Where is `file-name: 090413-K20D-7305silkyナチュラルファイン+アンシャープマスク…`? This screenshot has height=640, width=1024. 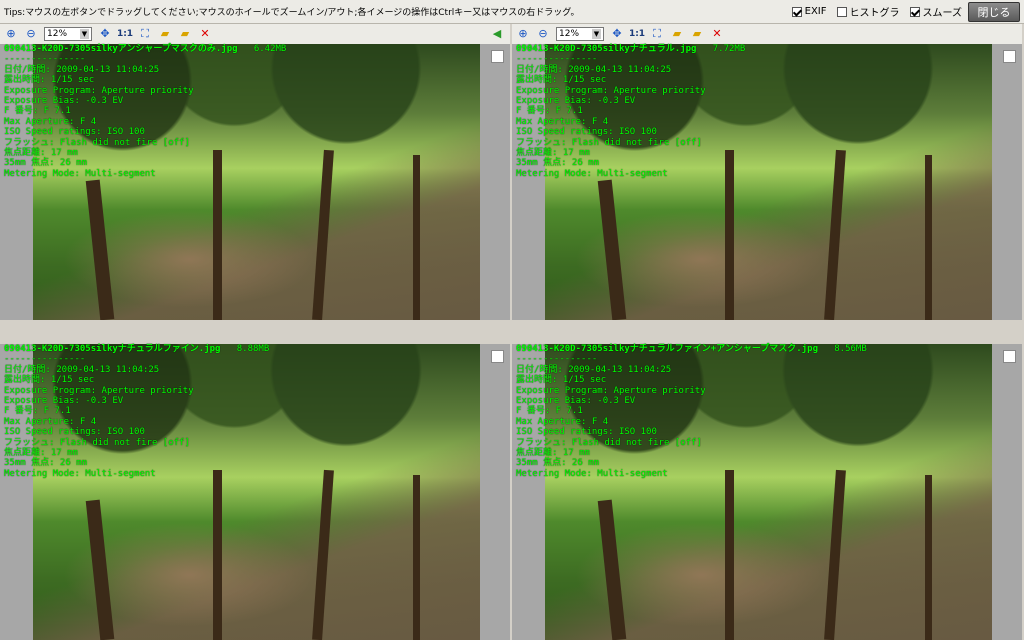
file-name: 090413-K20D-7305silkyナチュラルファイン+アンシャープマスク… is located at coordinates (667, 349).